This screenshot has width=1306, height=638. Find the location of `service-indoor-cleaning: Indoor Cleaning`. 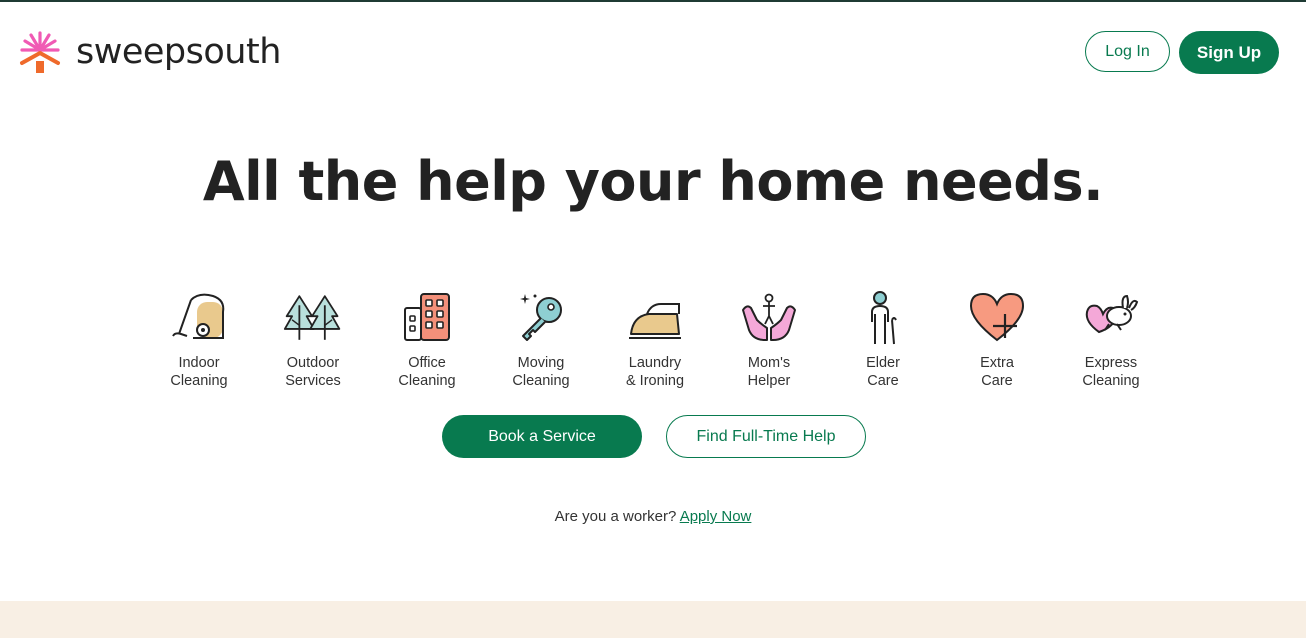

service-indoor-cleaning: Indoor Cleaning is located at coordinates (199, 339).